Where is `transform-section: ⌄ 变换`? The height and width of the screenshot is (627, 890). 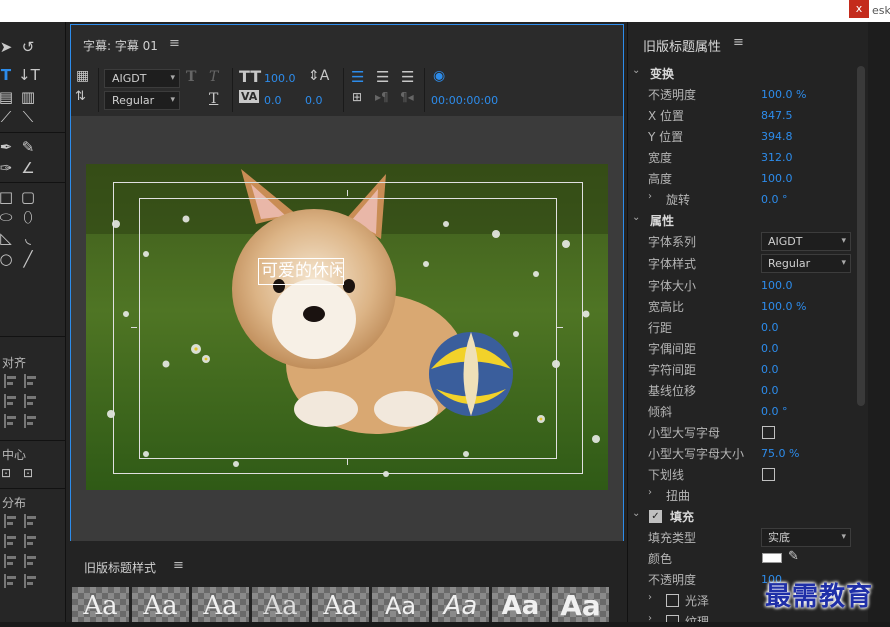
transform-section: ⌄ 变换 is located at coordinates (743, 73).